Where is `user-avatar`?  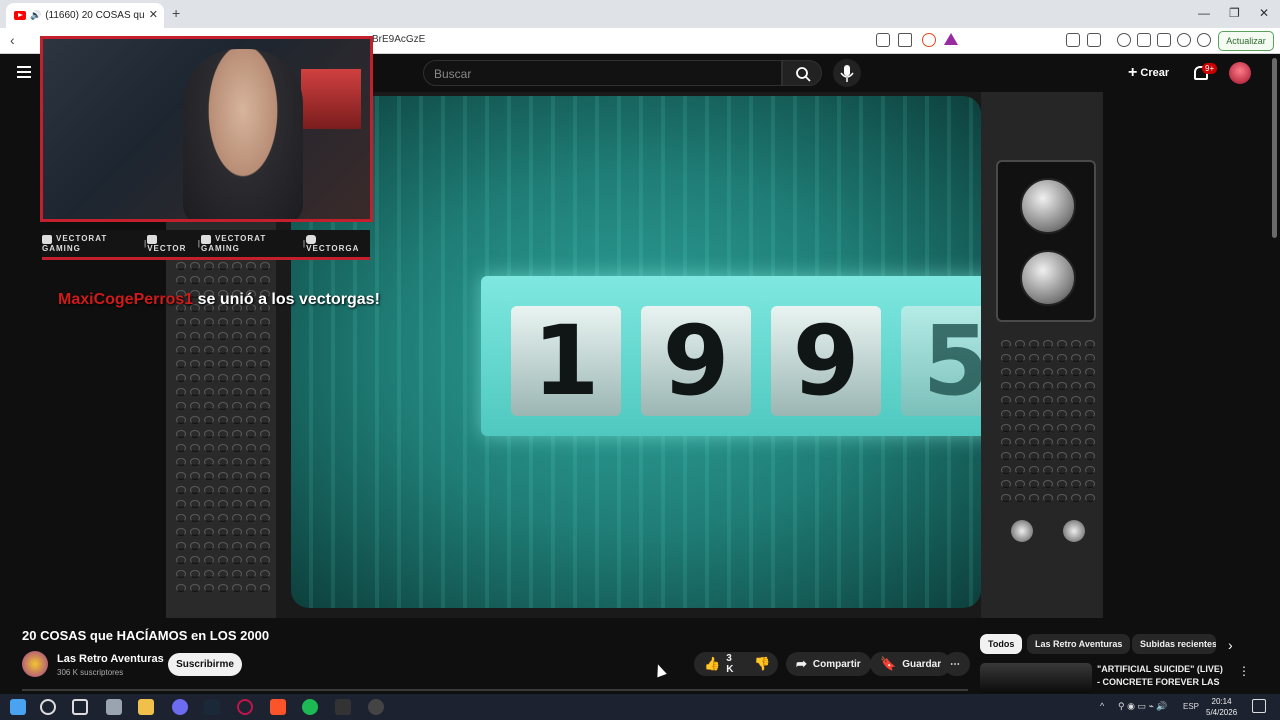
user-avatar is located at coordinates (1240, 73).